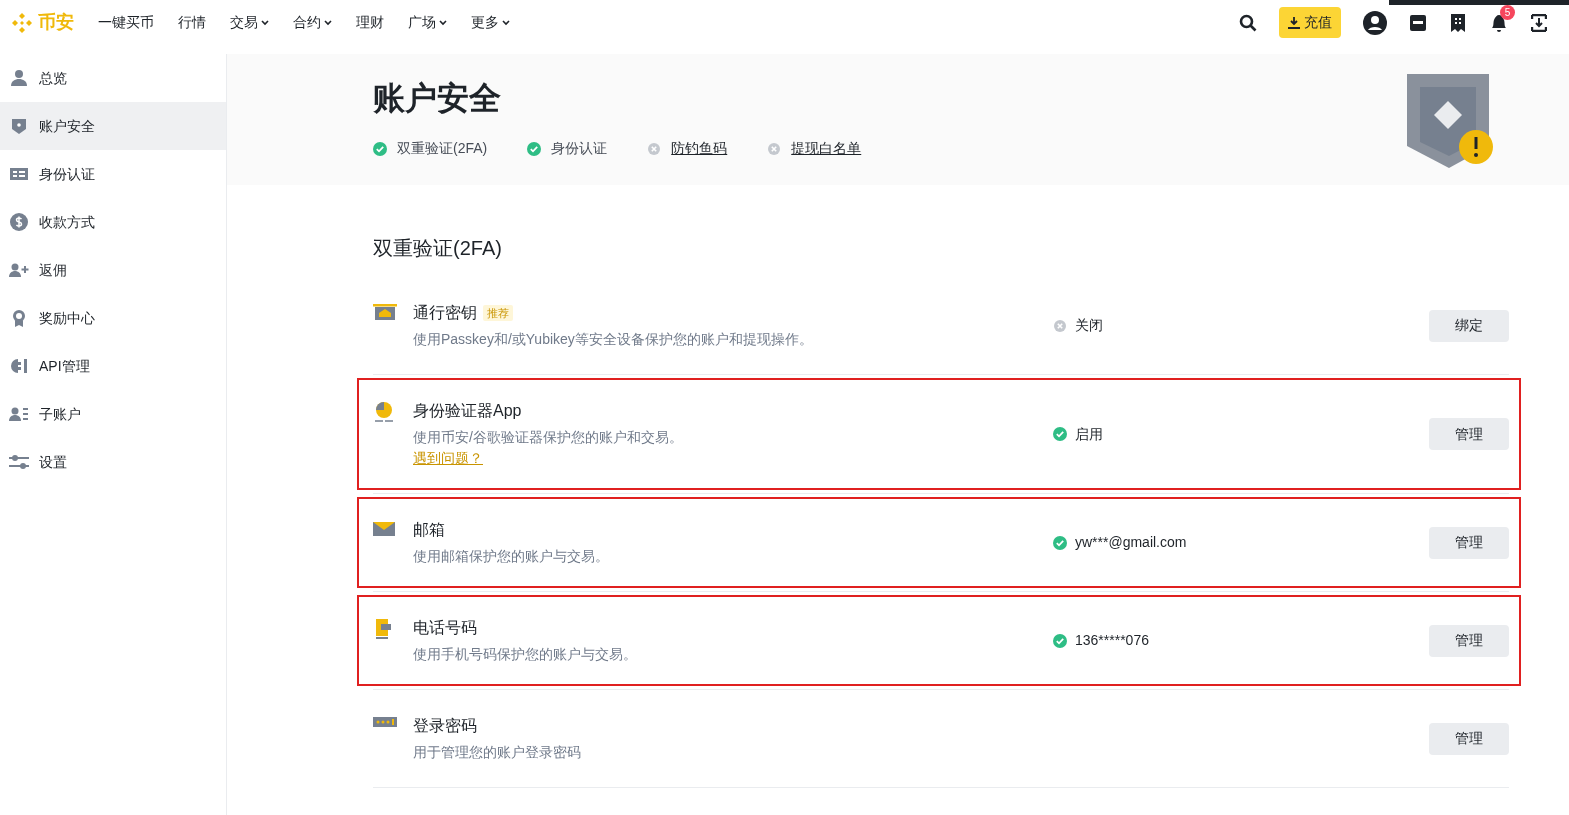  Describe the element at coordinates (1294, 22) in the screenshot. I see `download-icon` at that location.